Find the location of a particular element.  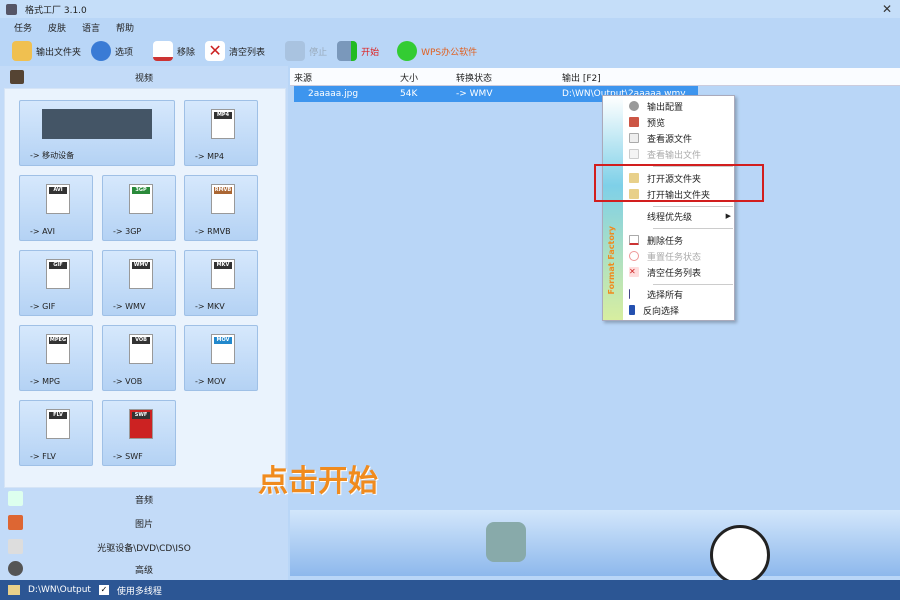

menu-thread-priority: 线程优先级 ▶ is located at coordinates (680, 216).